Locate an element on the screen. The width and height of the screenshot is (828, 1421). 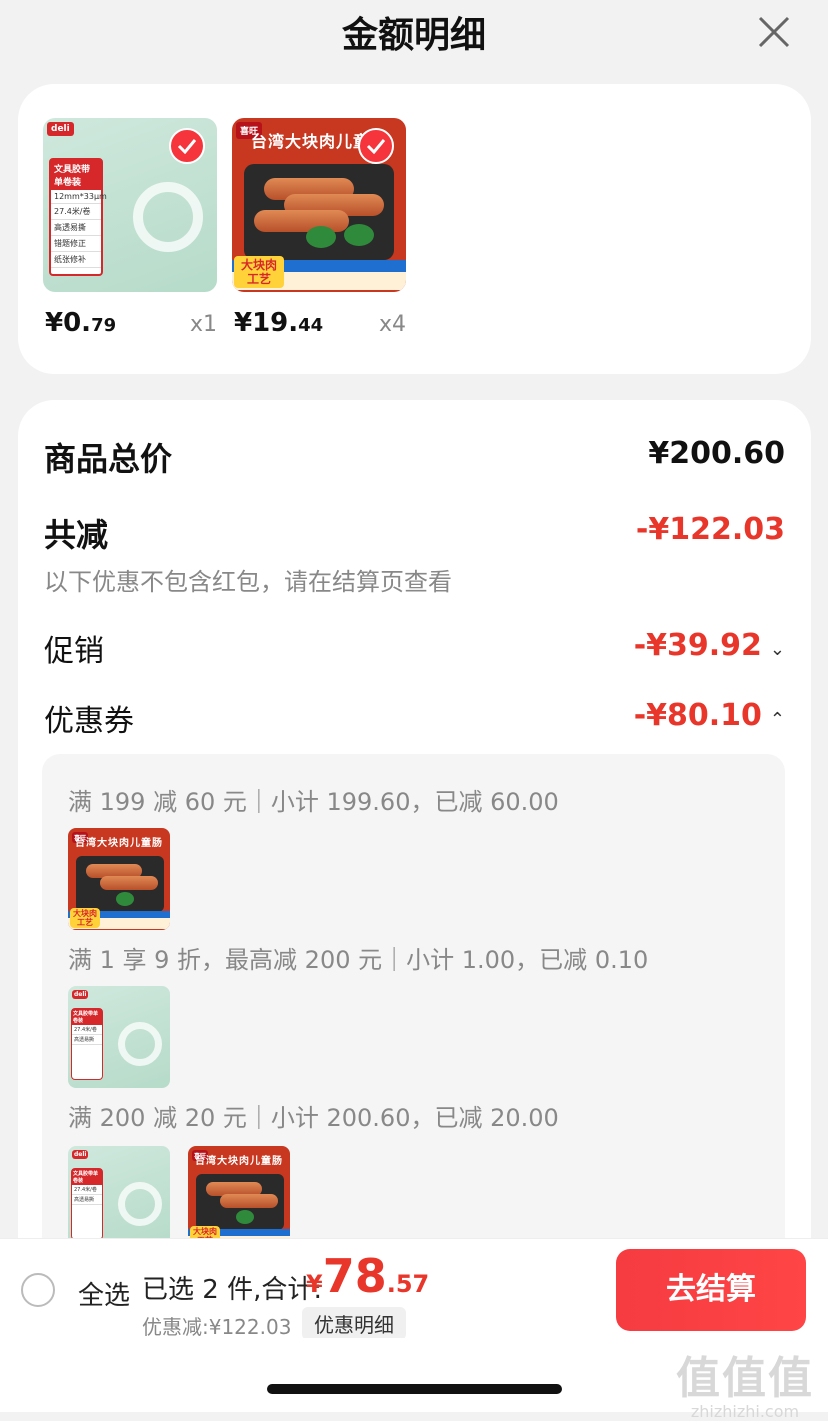
chevron-down-icon: ⌄ is located at coordinates (777, 649).